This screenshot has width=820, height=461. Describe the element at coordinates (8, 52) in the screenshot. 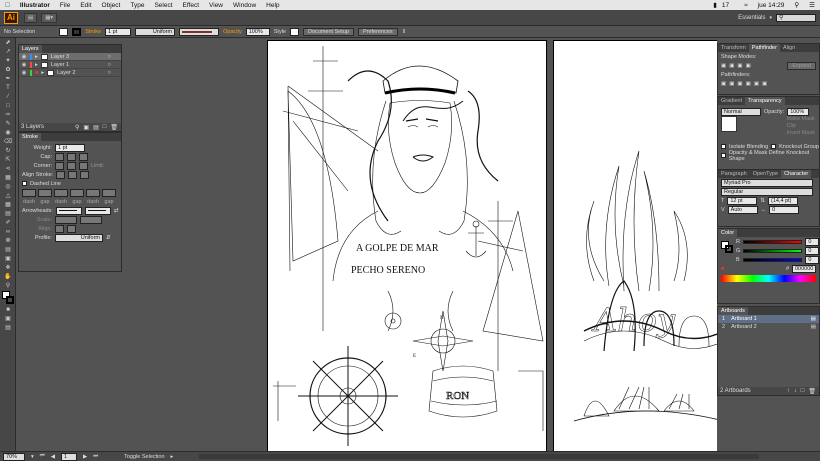

I see `direct-selection-tool-icon: ↗` at that location.